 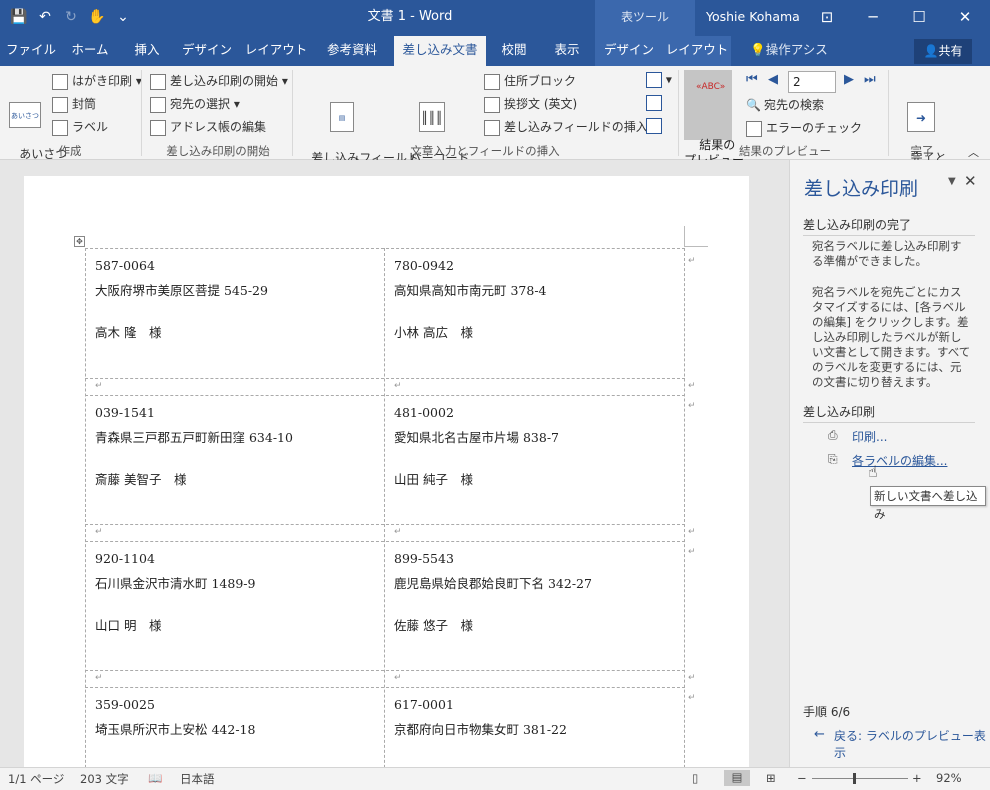 I want to click on tab-layout: レイアウト, so click(x=276, y=51).